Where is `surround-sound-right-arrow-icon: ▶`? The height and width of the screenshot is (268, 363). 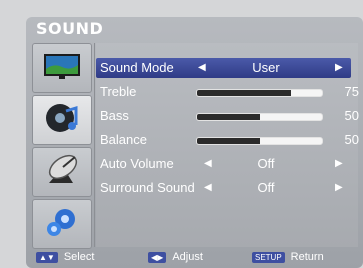 surround-sound-right-arrow-icon: ▶ is located at coordinates (339, 187).